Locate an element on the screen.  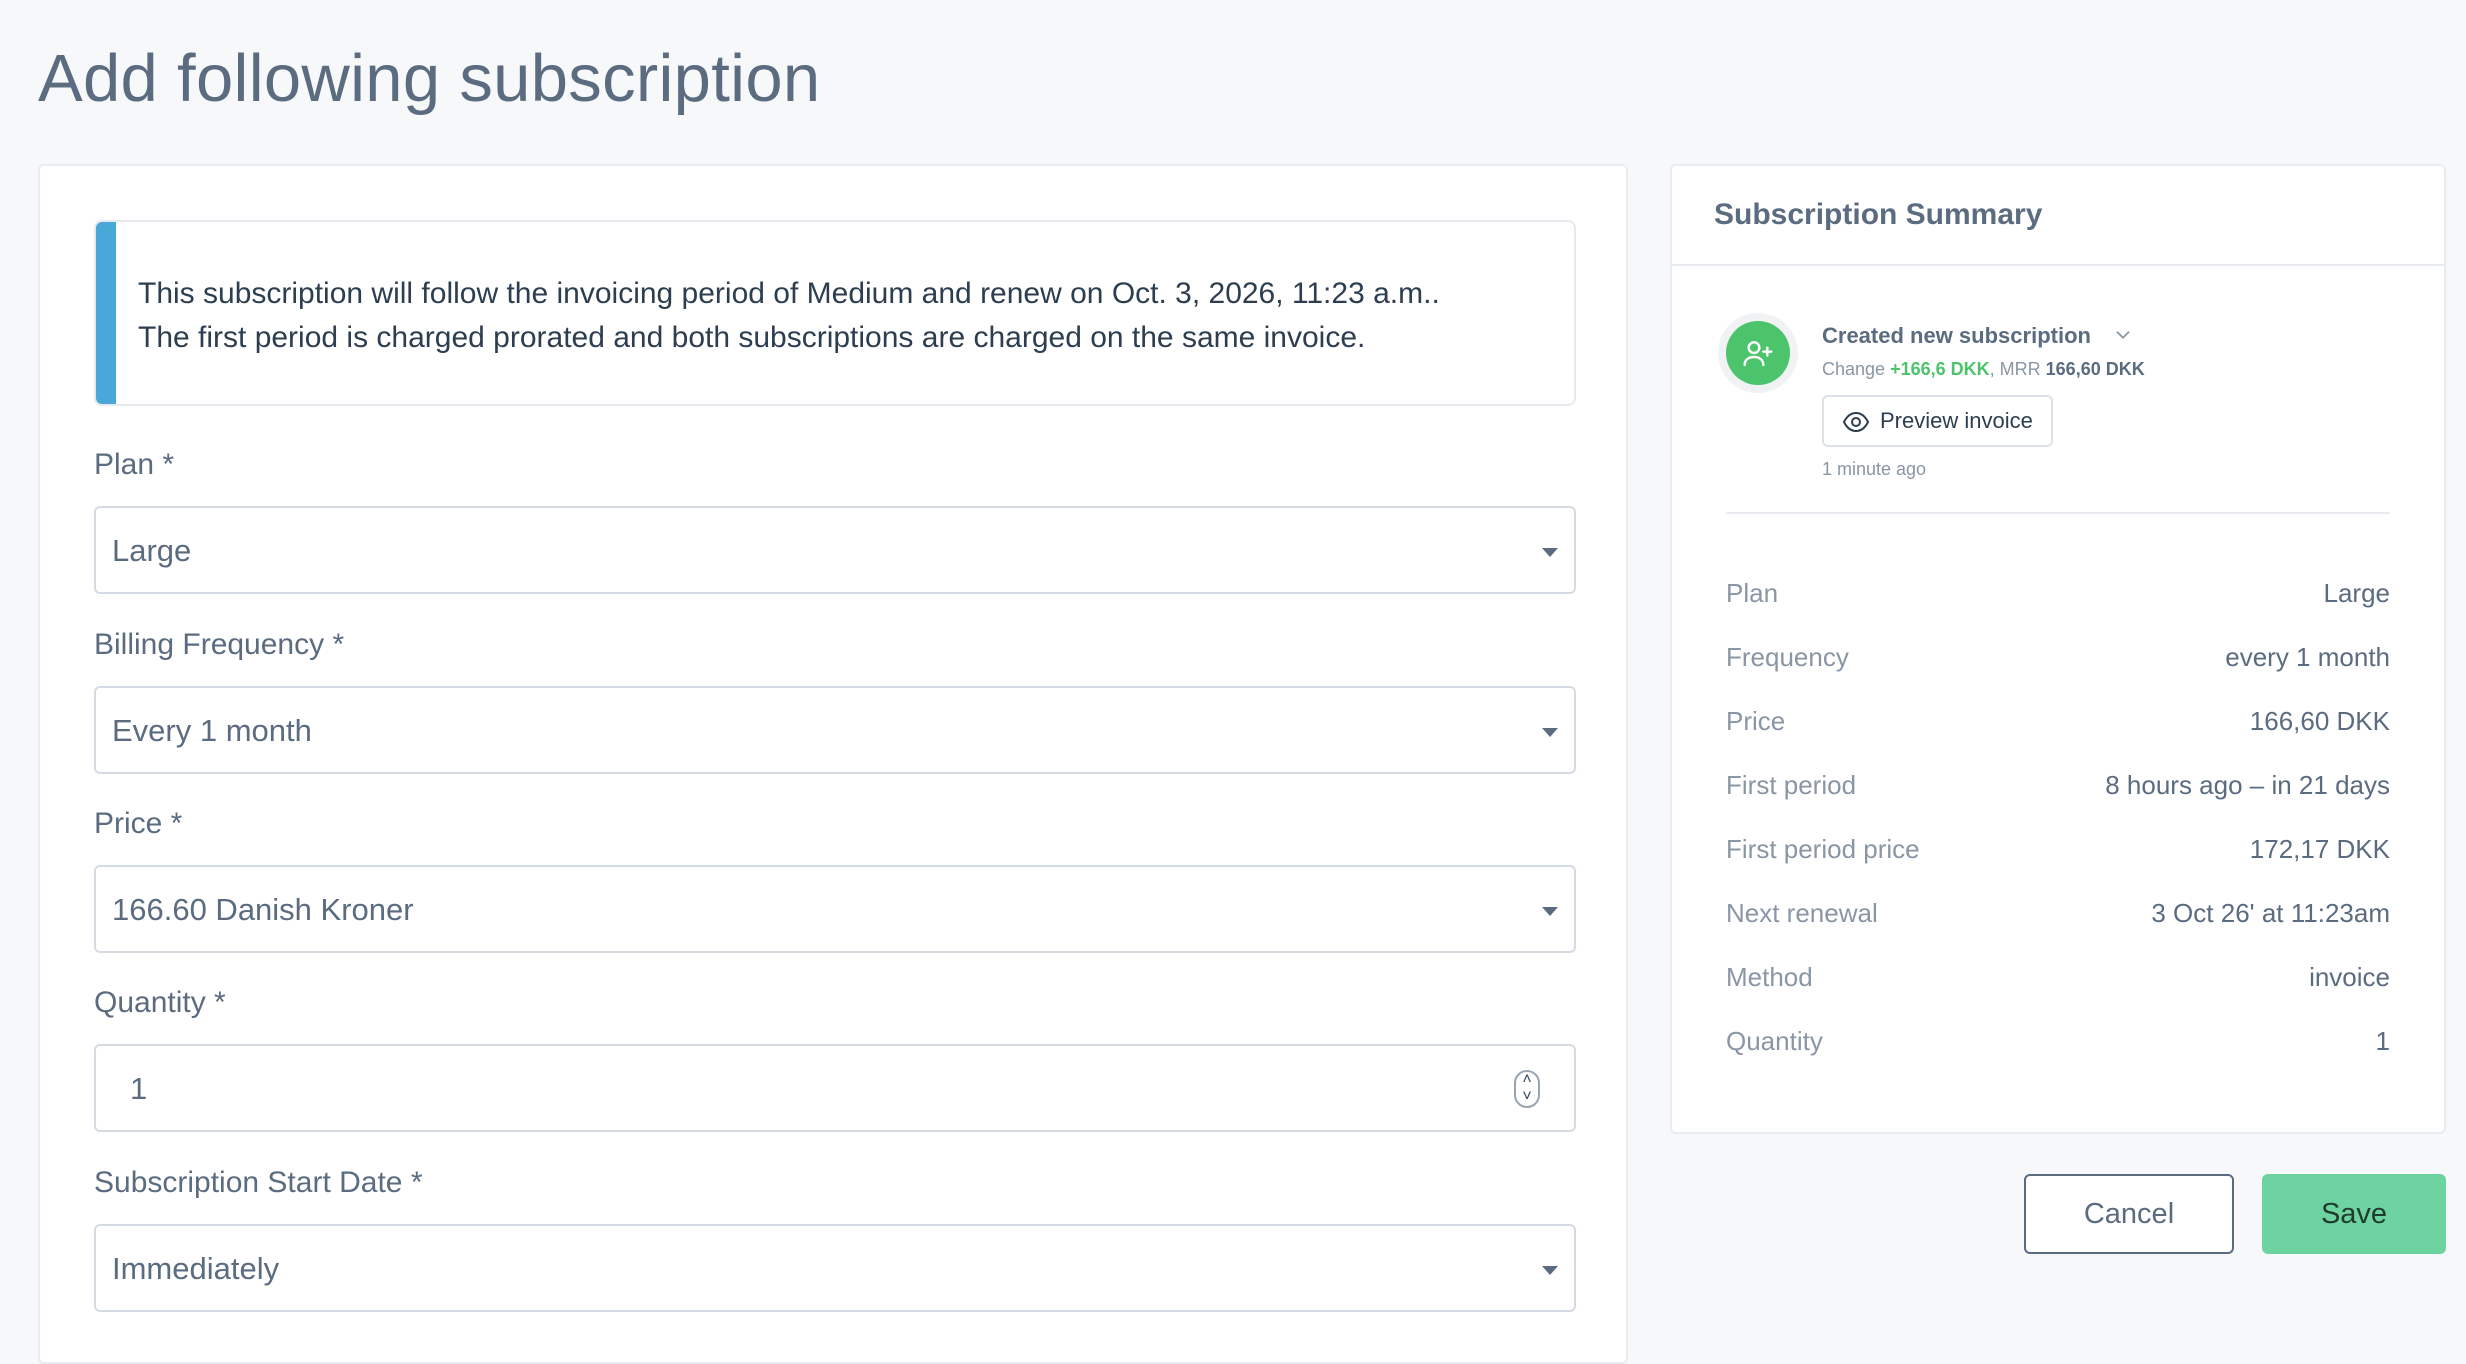
summary-row-price: Price 166,60 DKK is located at coordinates (2058, 726).